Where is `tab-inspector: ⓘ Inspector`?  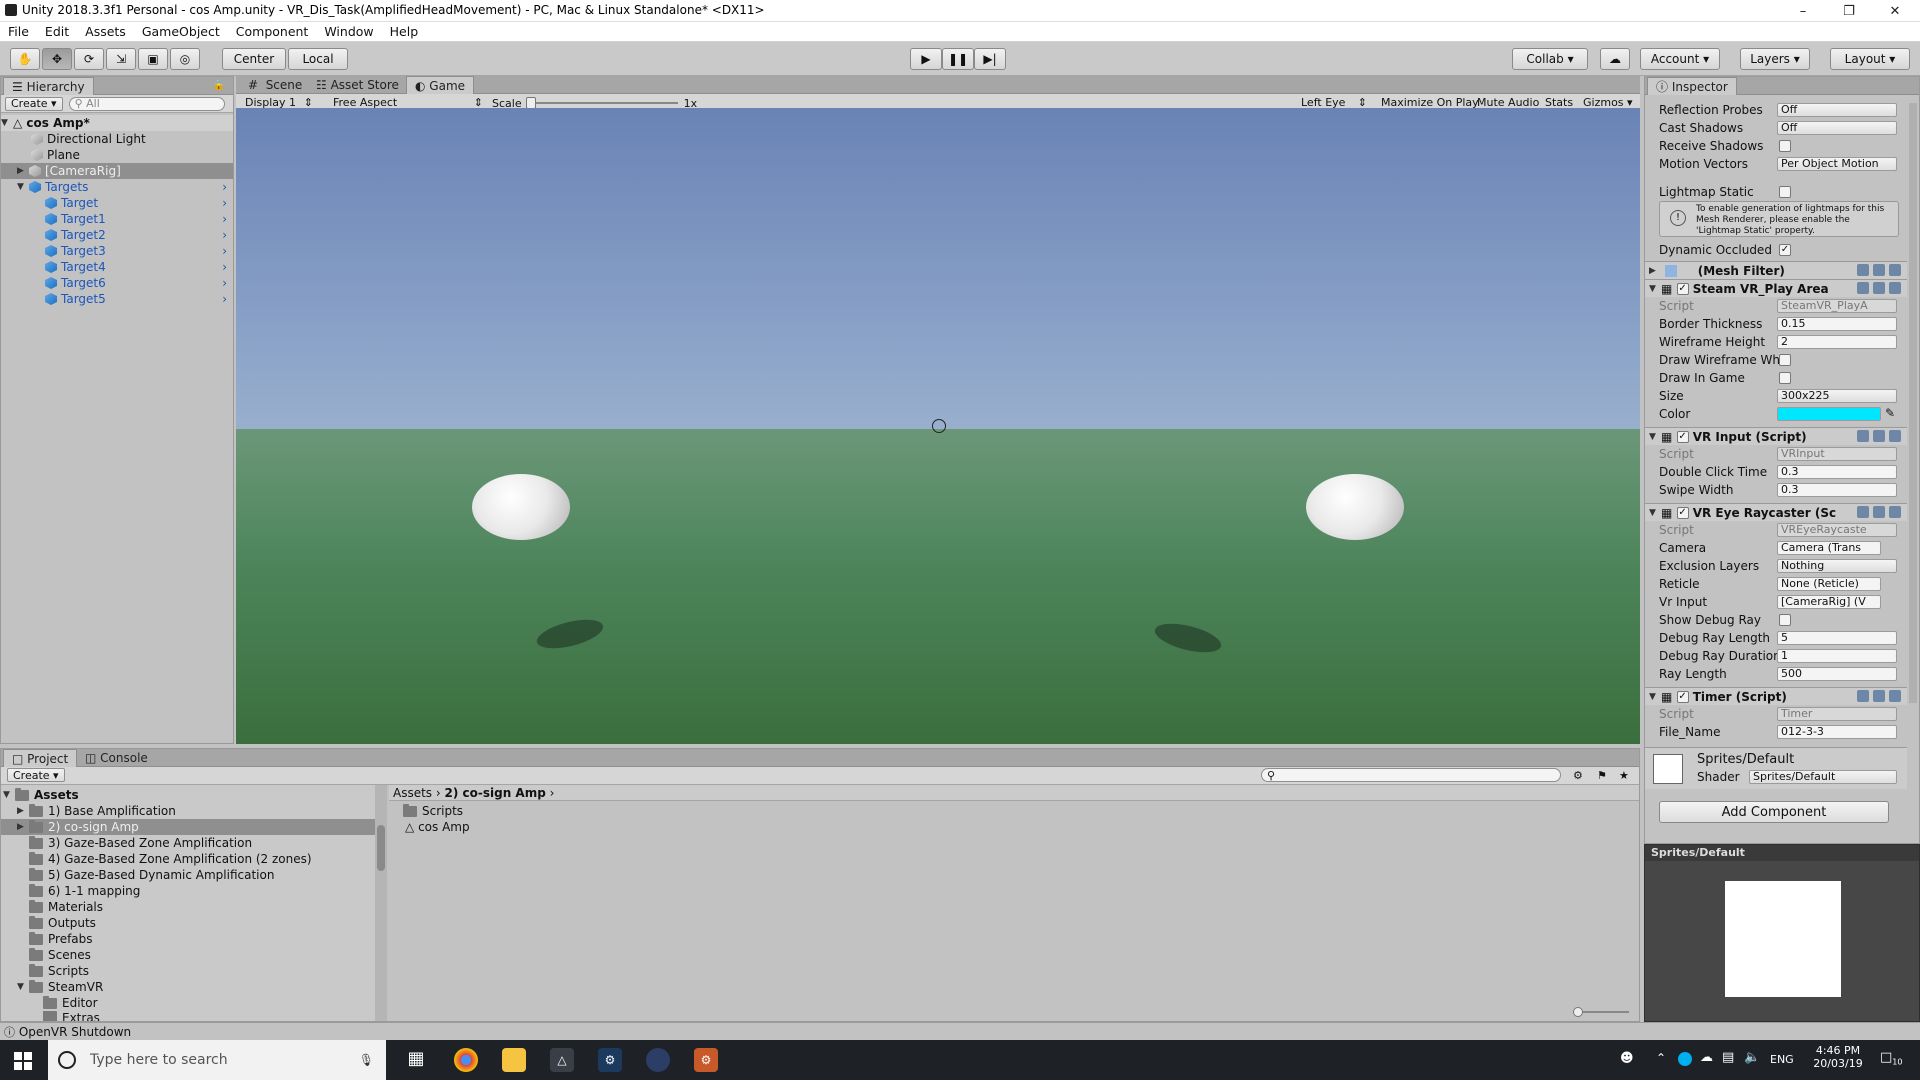
tab-inspector: ⓘ Inspector is located at coordinates (1692, 86).